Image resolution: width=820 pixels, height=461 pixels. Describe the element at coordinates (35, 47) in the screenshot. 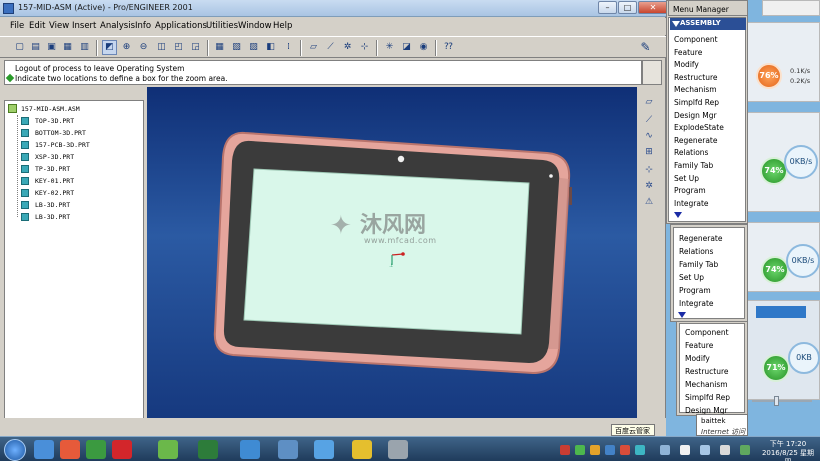

I see `open-folder-icon: ▤` at that location.